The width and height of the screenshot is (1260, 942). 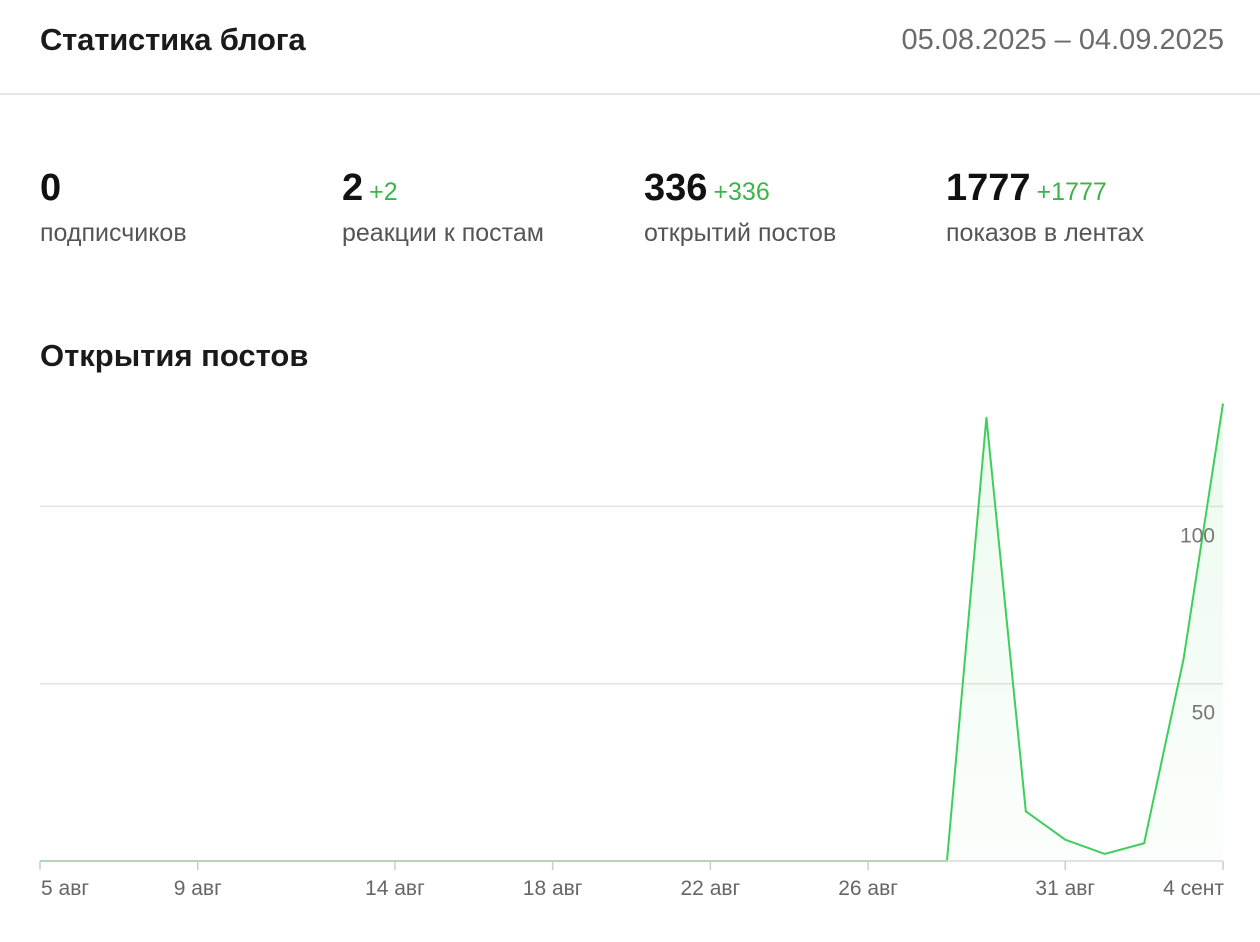 What do you see at coordinates (630, 47) in the screenshot?
I see `header: Статистика блога 05.08.2025 – 04.09.2025` at bounding box center [630, 47].